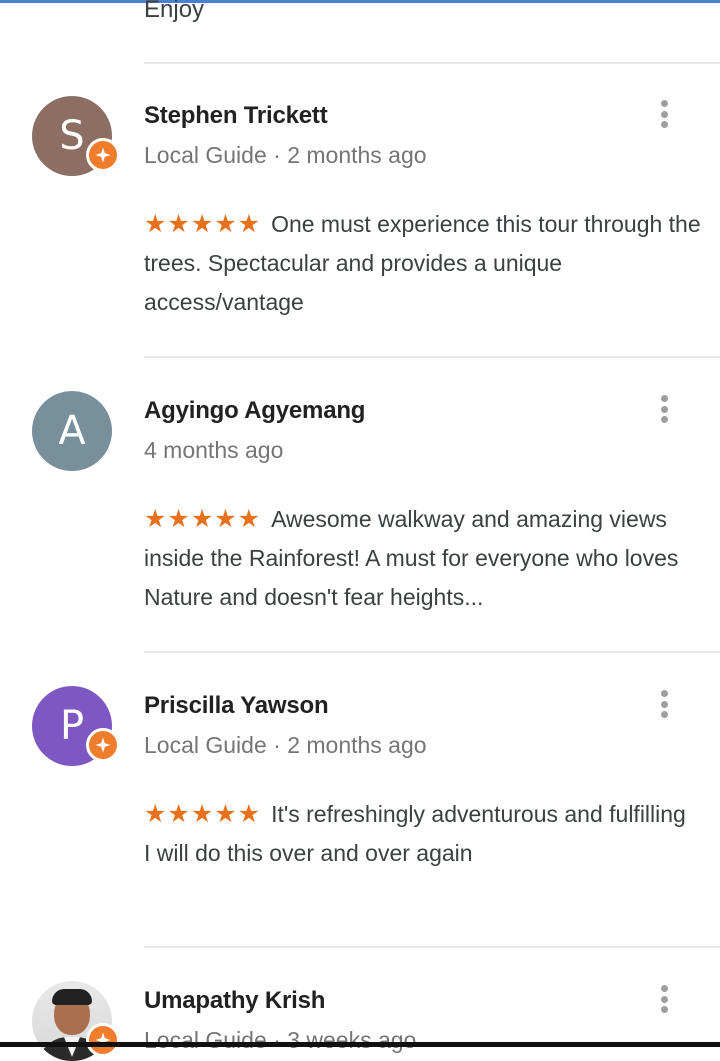 Image resolution: width=720 pixels, height=1061 pixels. Describe the element at coordinates (360, 1) in the screenshot. I see `top-accent-line` at that location.